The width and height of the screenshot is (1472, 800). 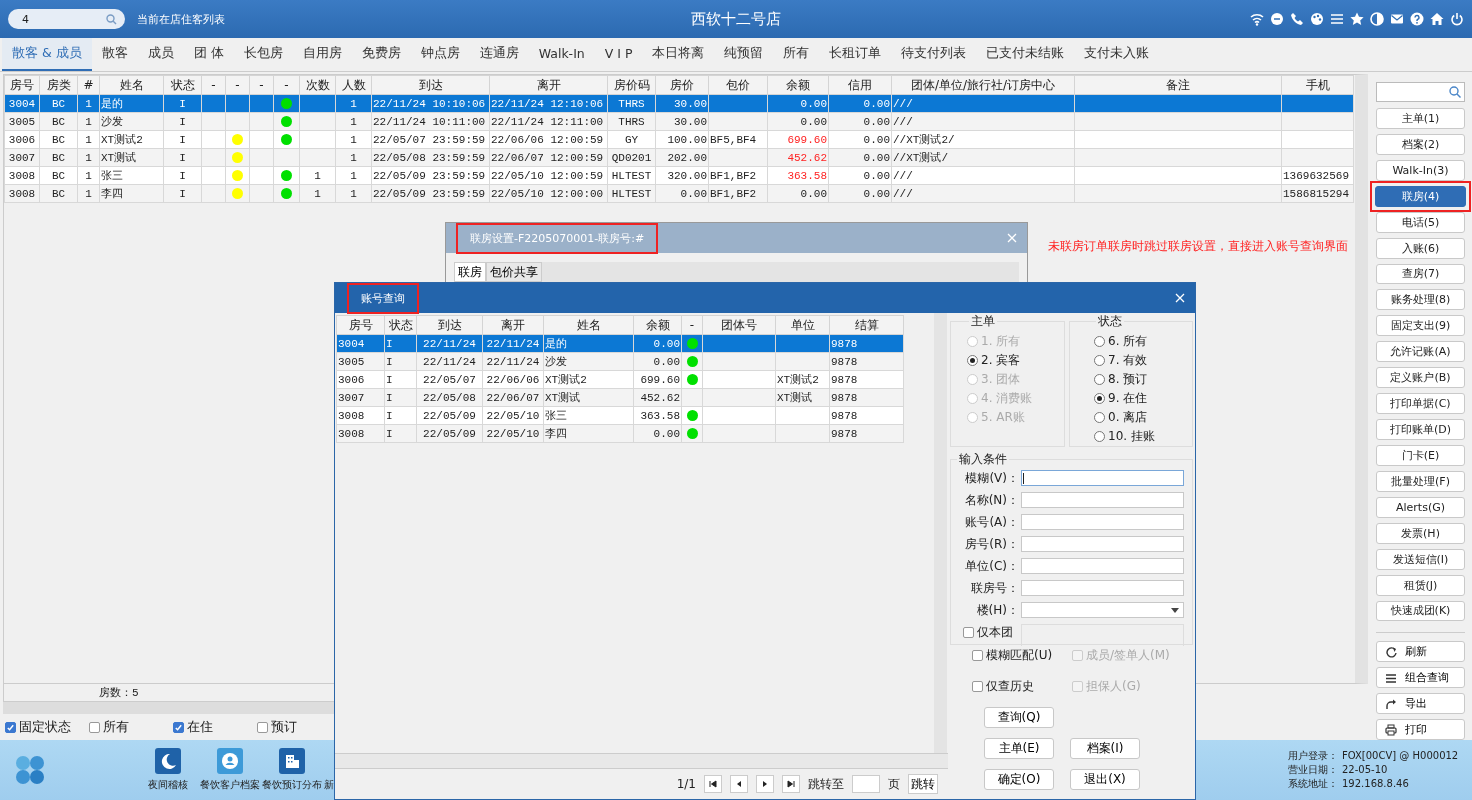 I want to click on home-icon, so click(x=1437, y=19).